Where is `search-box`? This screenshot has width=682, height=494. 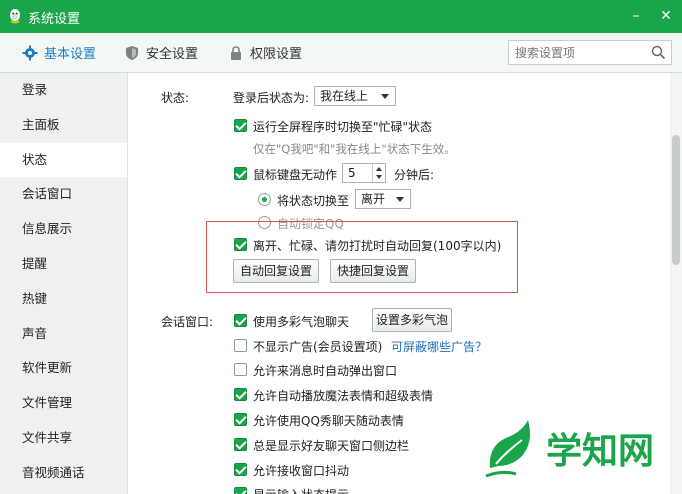 search-box is located at coordinates (590, 52).